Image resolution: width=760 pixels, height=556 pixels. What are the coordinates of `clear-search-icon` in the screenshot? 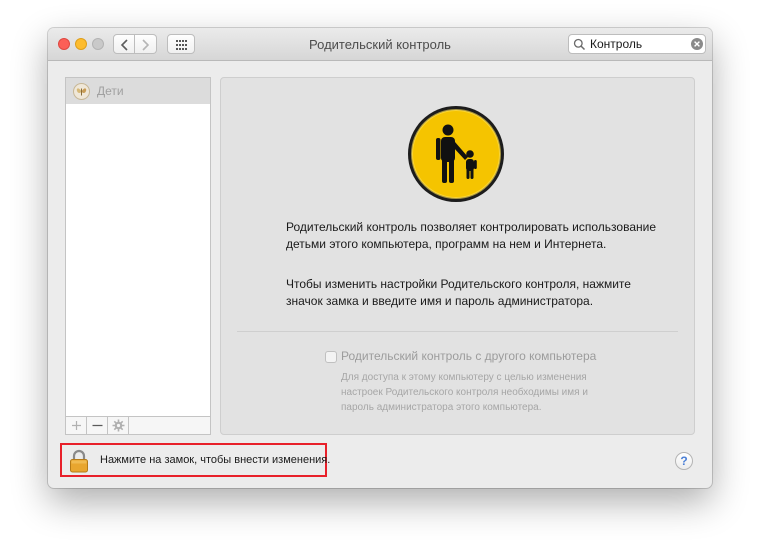 It's located at (697, 44).